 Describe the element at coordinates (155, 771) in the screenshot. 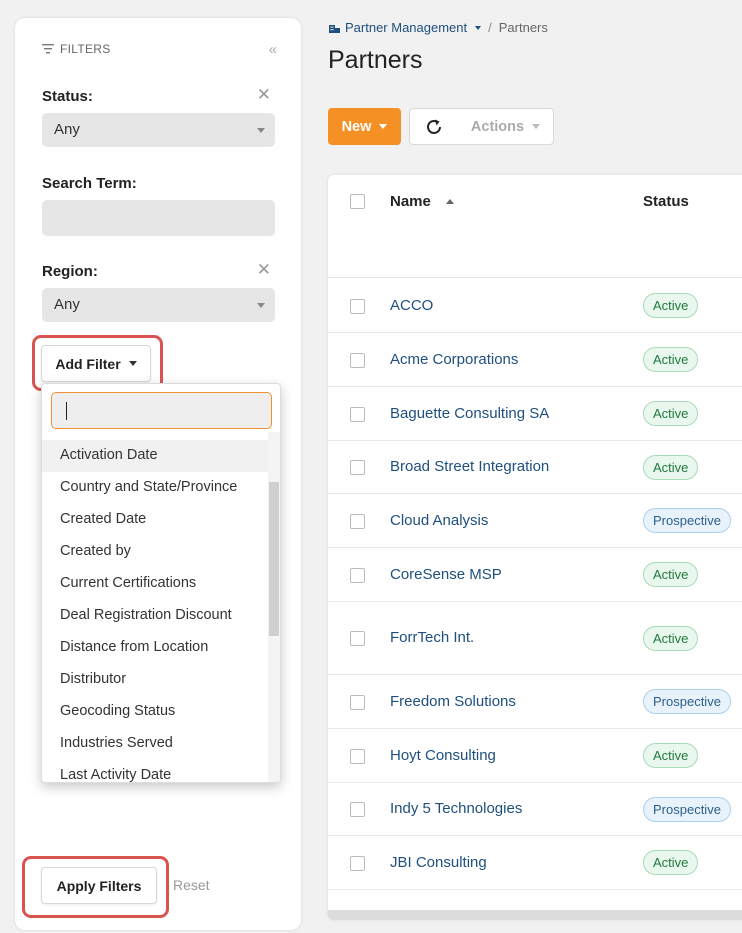

I see `filter-option: Last Activity Date` at that location.